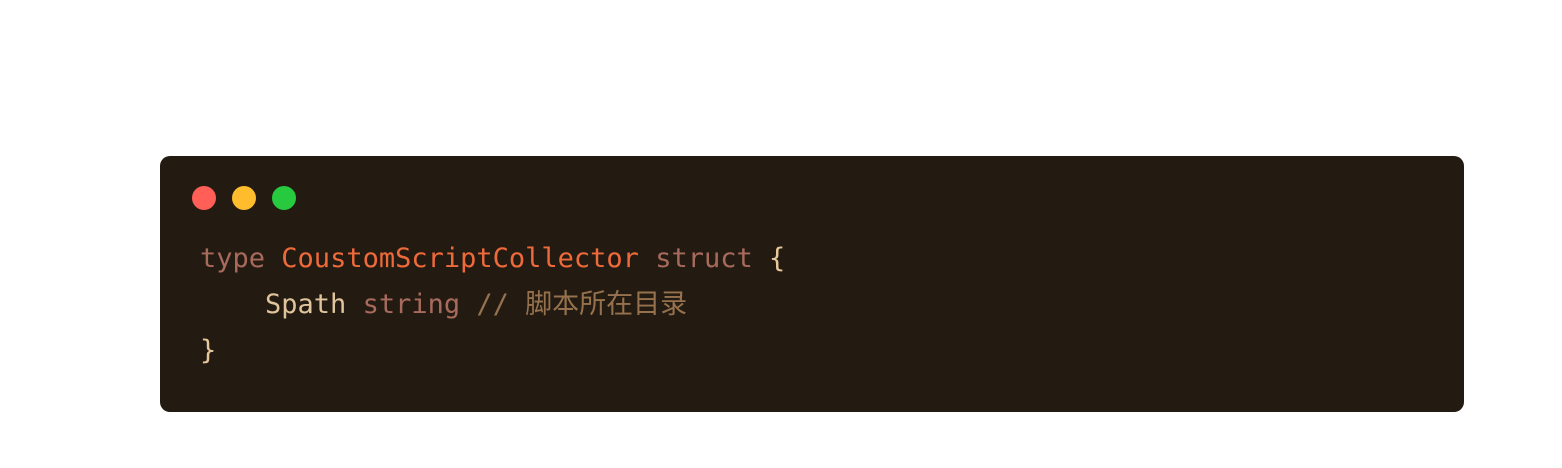 Image resolution: width=1562 pixels, height=468 pixels. I want to click on close-brace: }, so click(208, 350).